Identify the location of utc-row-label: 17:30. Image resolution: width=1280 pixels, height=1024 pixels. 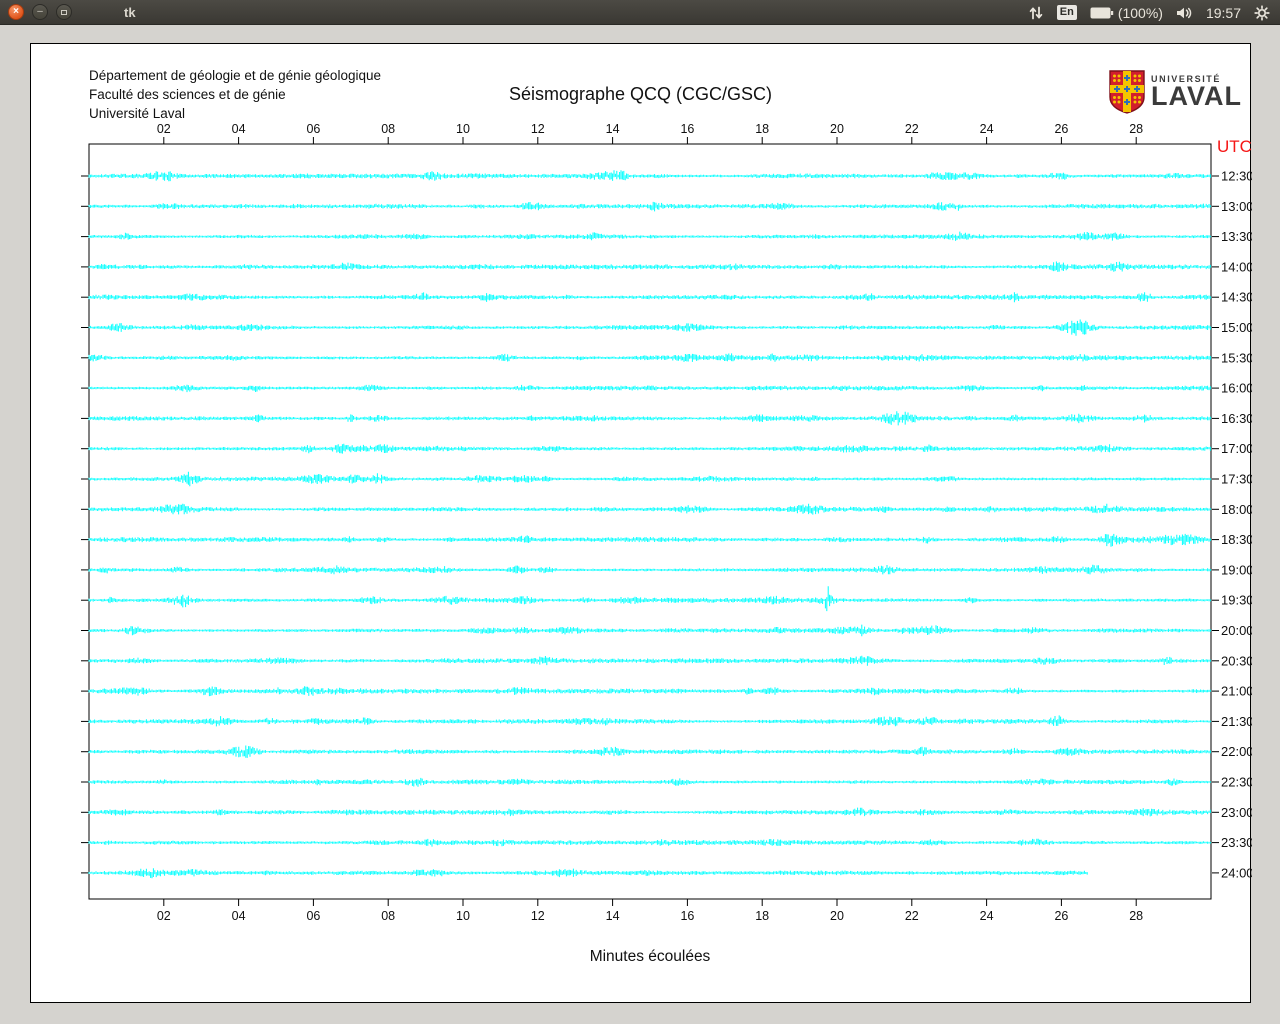
(1236, 479).